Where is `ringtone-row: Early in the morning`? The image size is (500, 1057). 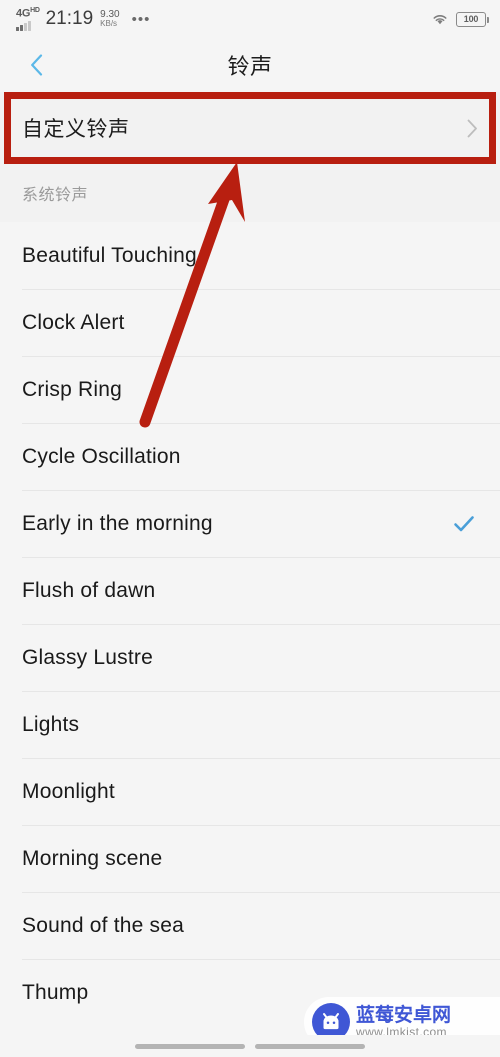
ringtone-row: Early in the morning is located at coordinates (250, 523).